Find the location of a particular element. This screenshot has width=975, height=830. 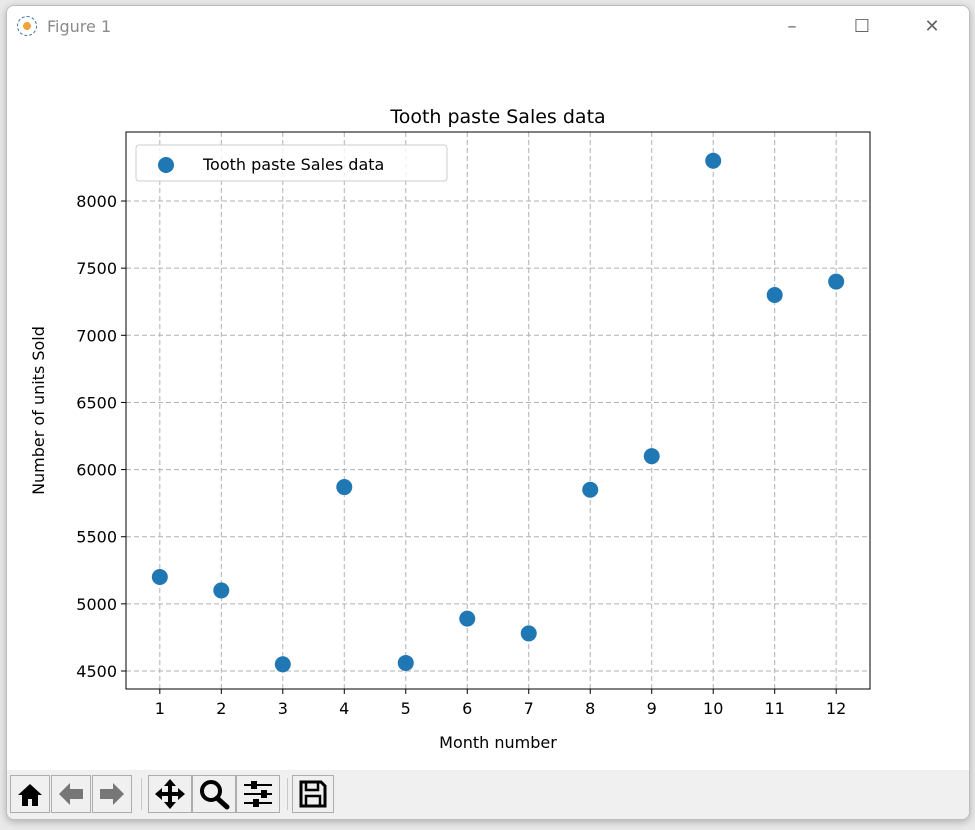

y-tick-label: 5000 is located at coordinates (96, 604).